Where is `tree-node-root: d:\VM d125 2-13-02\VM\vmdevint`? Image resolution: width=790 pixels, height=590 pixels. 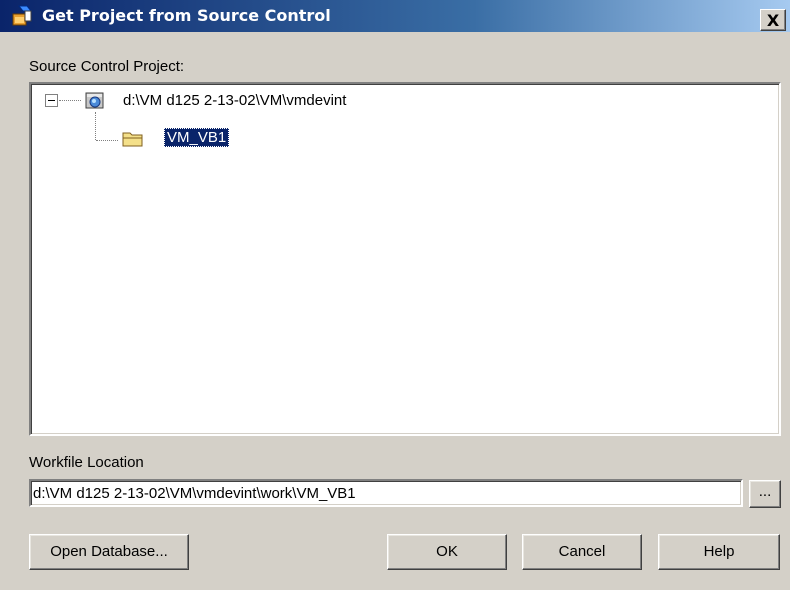 tree-node-root: d:\VM d125 2-13-02\VM\vmdevint is located at coordinates (234, 100).